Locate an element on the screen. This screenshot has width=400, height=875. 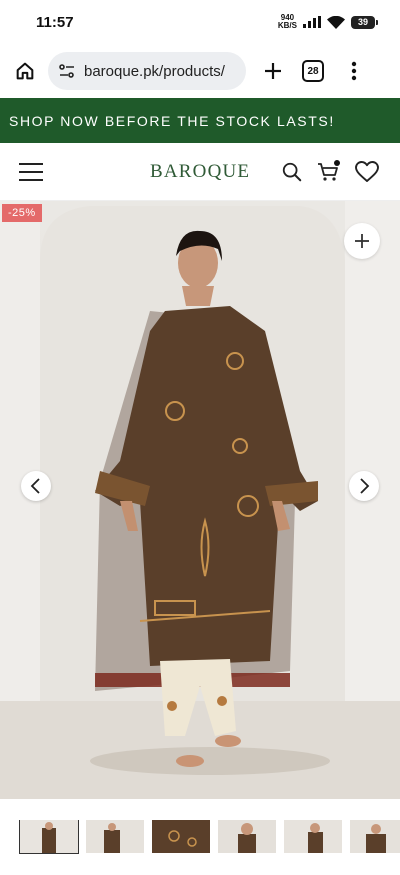
add-to-wishlist-button is located at coordinates (362, 241).